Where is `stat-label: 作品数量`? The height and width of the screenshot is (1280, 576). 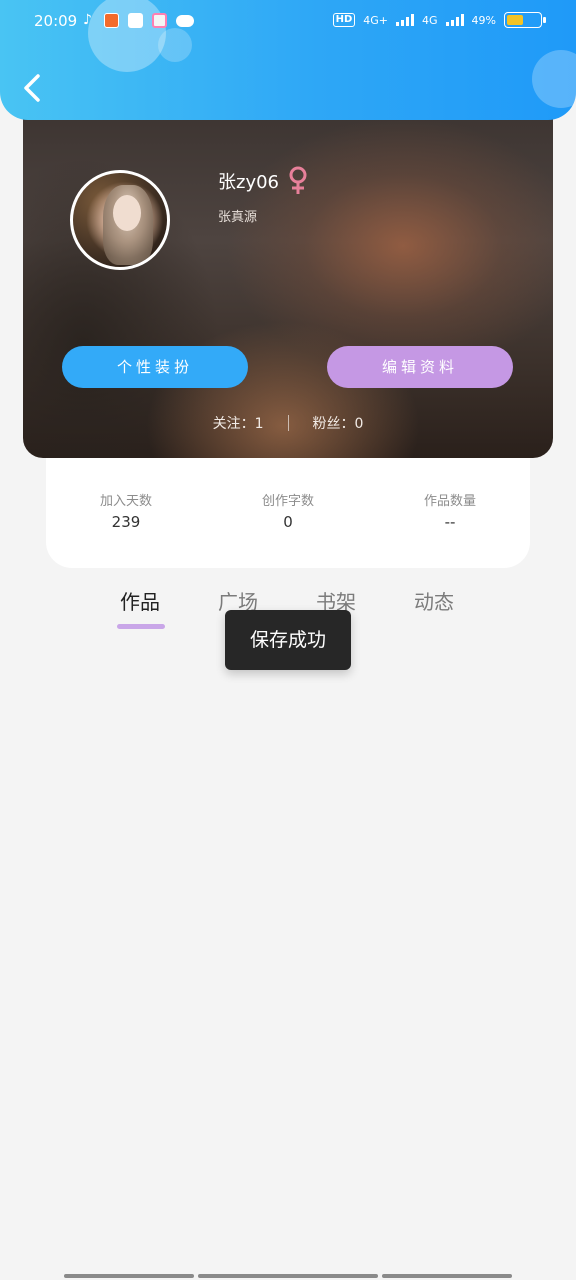 stat-label: 作品数量 is located at coordinates (449, 501).